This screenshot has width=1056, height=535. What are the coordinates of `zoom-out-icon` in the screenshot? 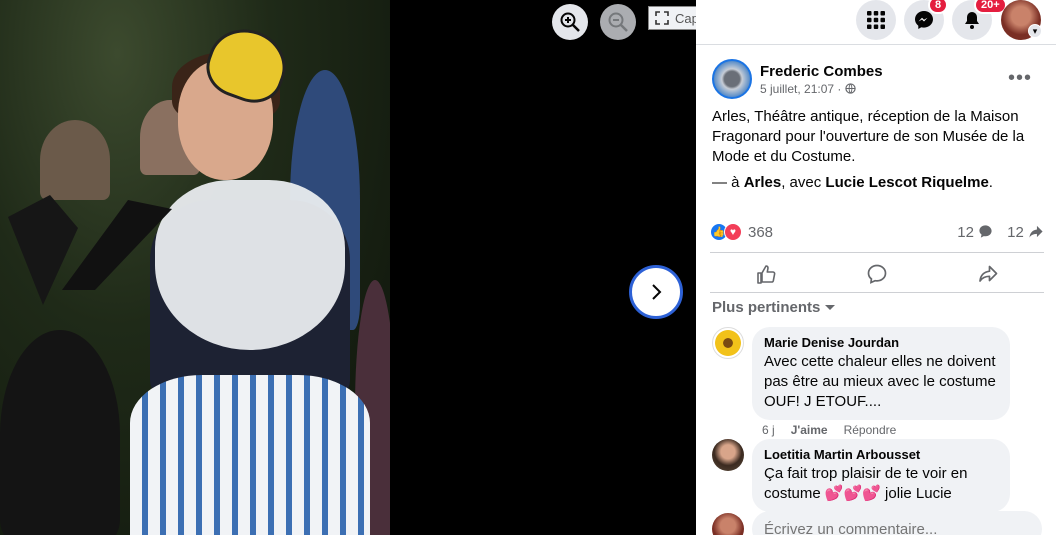 It's located at (618, 22).